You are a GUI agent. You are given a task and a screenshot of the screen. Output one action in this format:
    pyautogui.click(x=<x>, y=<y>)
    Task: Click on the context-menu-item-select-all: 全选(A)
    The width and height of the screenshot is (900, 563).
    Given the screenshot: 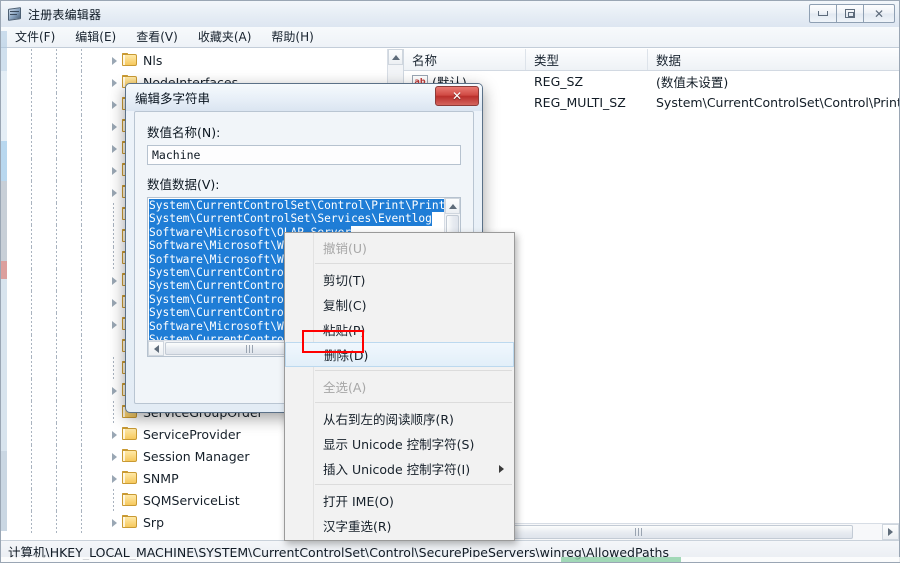 What is the action you would take?
    pyautogui.click(x=399, y=386)
    